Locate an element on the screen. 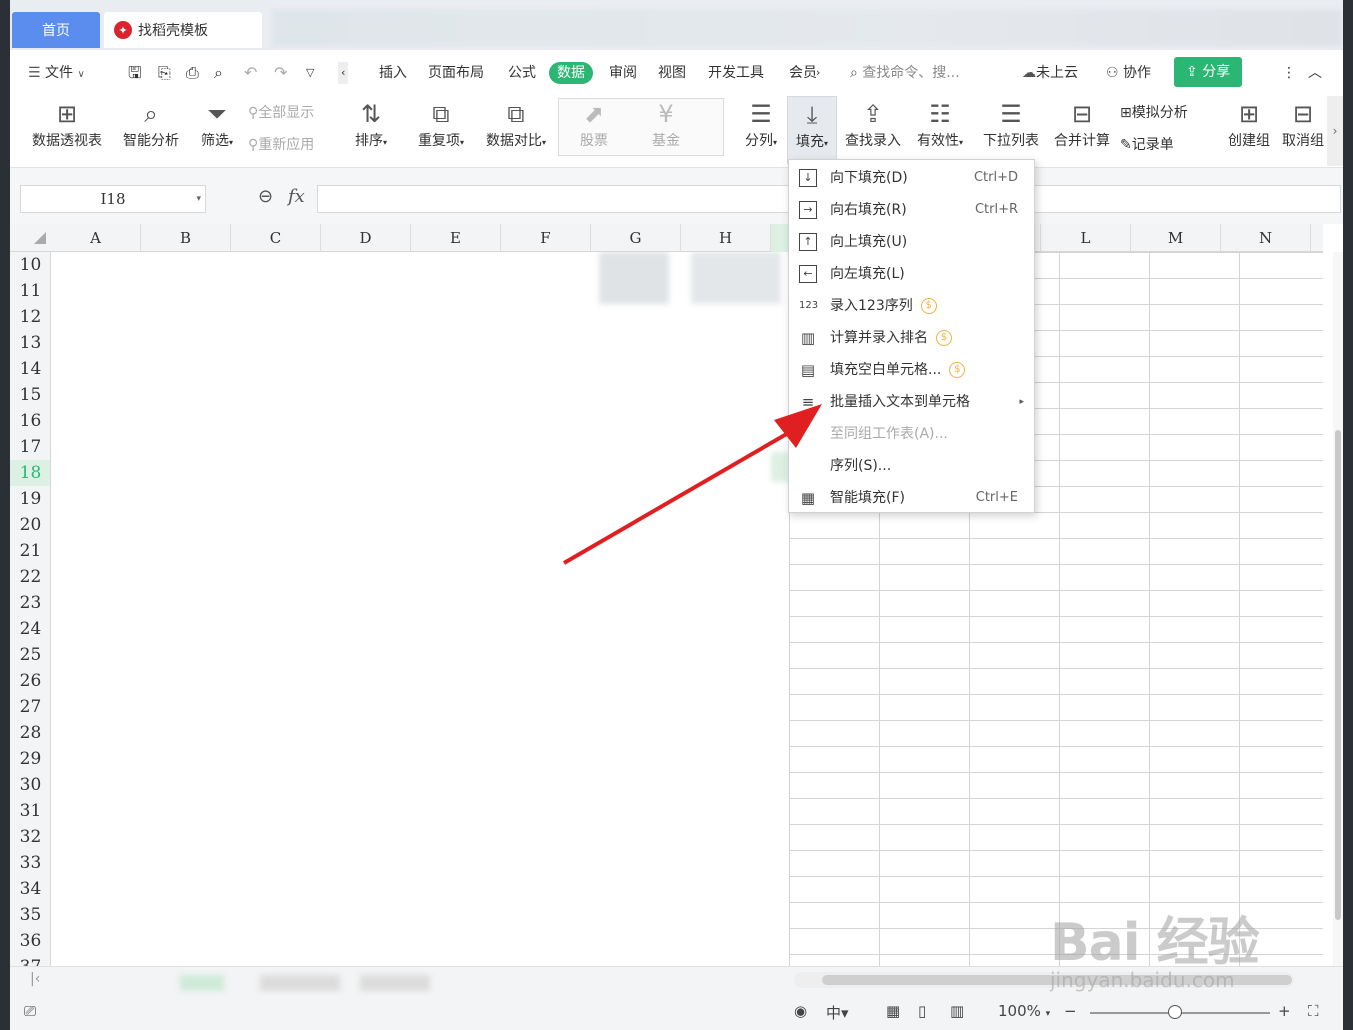 This screenshot has width=1353, height=1030. filter-button: ⏷ 筛选▾ is located at coordinates (217, 130).